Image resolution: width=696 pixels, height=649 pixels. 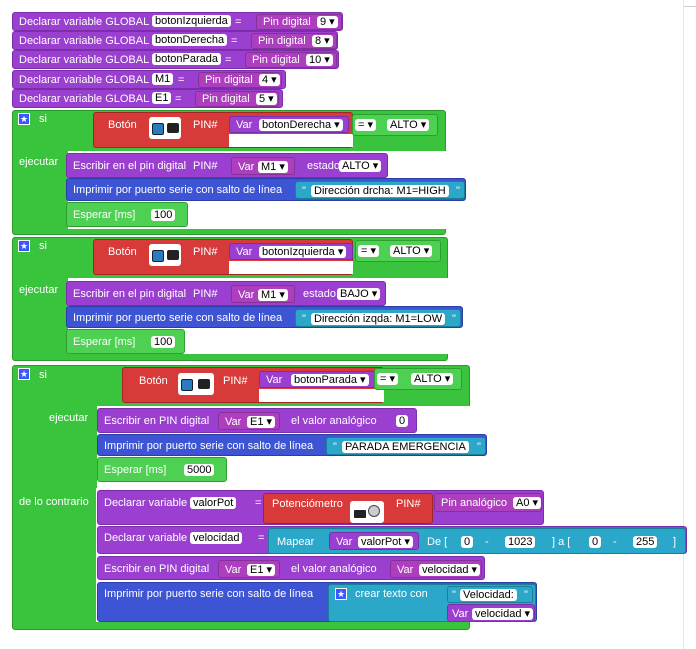 I want to click on text-field: Velocidad:, so click(x=488, y=595).